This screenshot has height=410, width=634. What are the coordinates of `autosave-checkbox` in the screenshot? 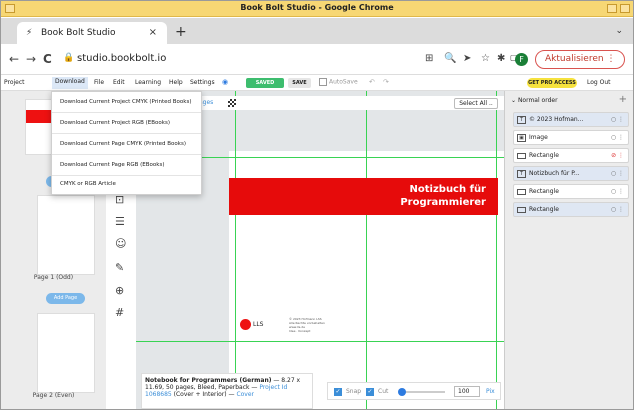 It's located at (323, 82).